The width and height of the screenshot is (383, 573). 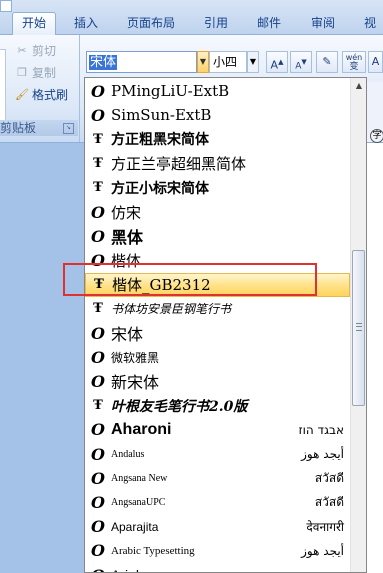 I want to click on font-list-item: O Aharoni אבגד הוז, so click(x=217, y=430).